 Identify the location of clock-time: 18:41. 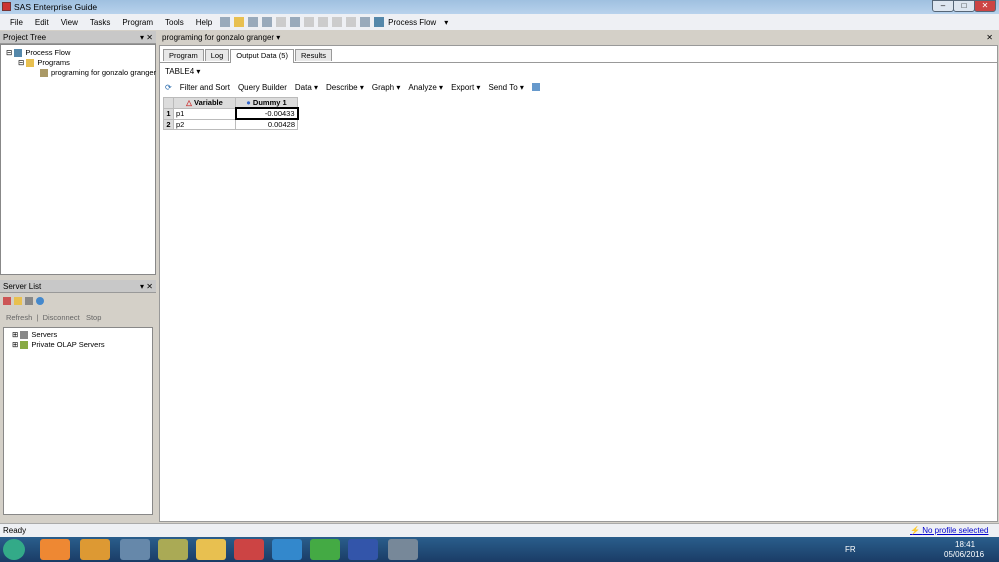
(965, 544).